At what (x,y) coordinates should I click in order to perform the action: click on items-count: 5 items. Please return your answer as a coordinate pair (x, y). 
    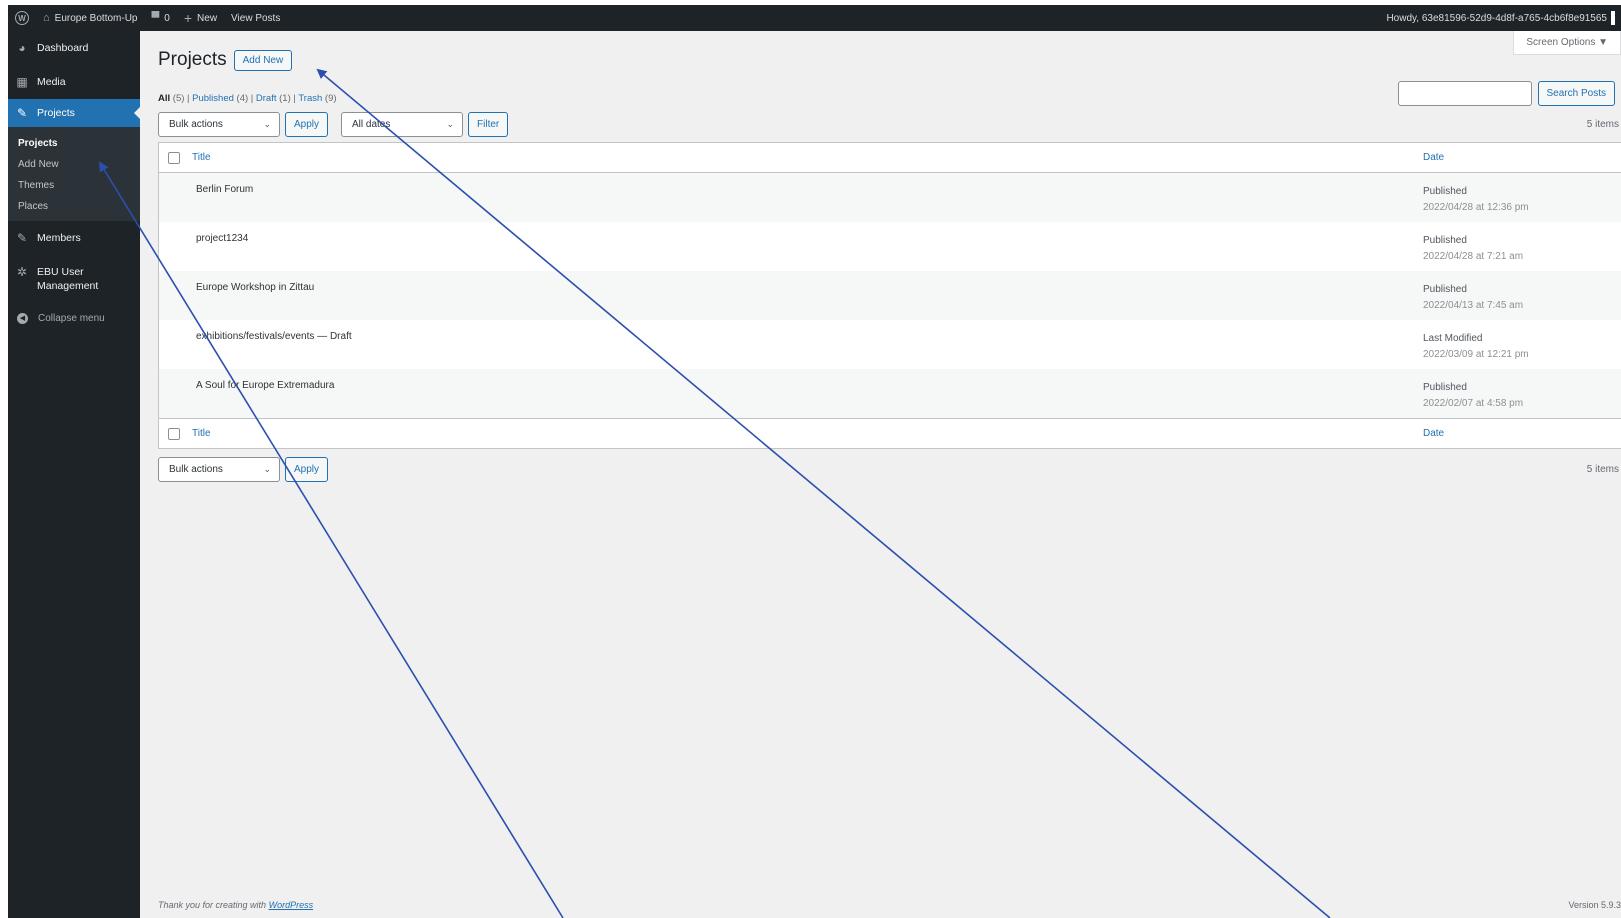
    Looking at the image, I should click on (1602, 124).